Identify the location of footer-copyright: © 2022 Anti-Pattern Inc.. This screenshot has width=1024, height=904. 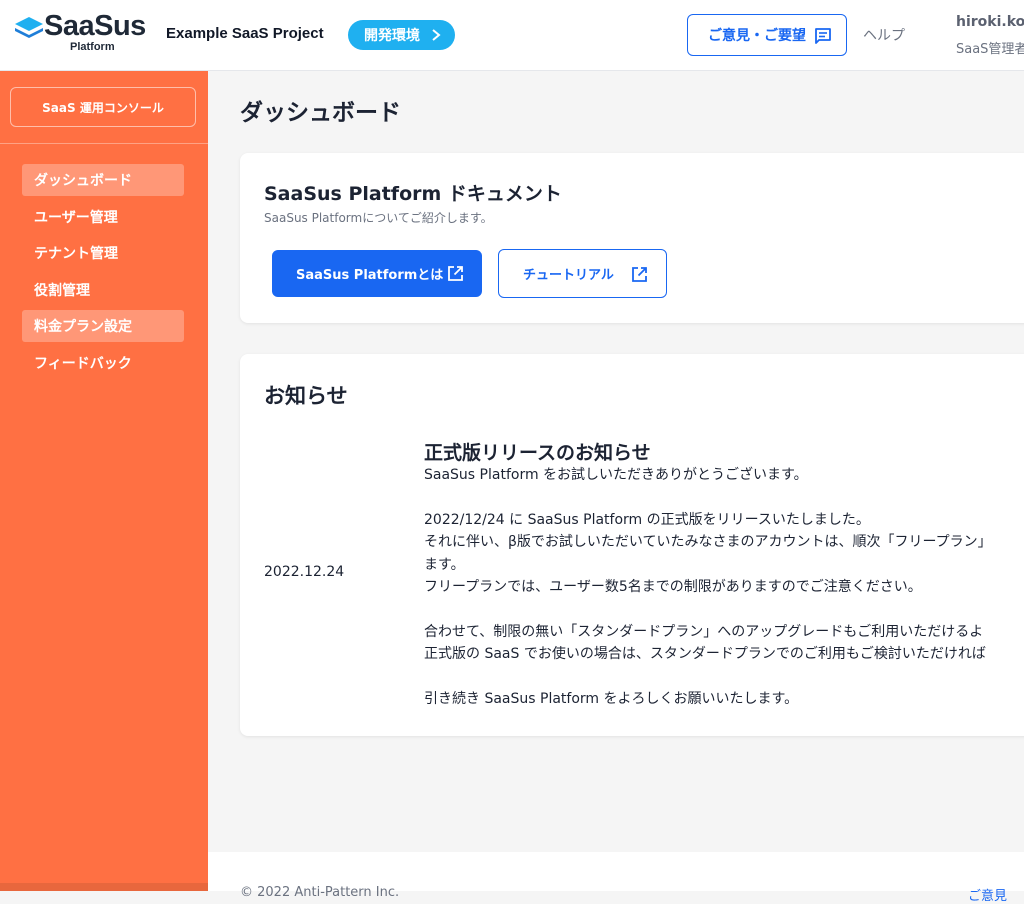
(320, 892).